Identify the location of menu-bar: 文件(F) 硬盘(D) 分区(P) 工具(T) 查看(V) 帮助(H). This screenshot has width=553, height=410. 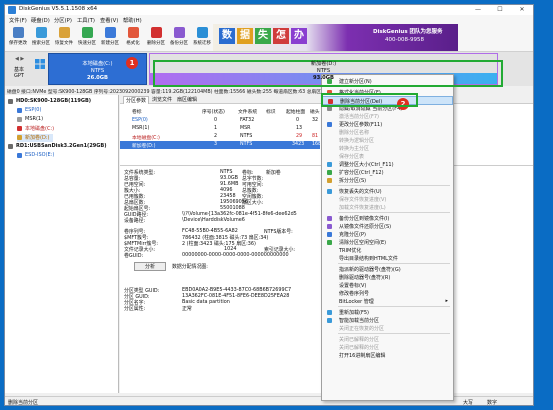
(269, 19).